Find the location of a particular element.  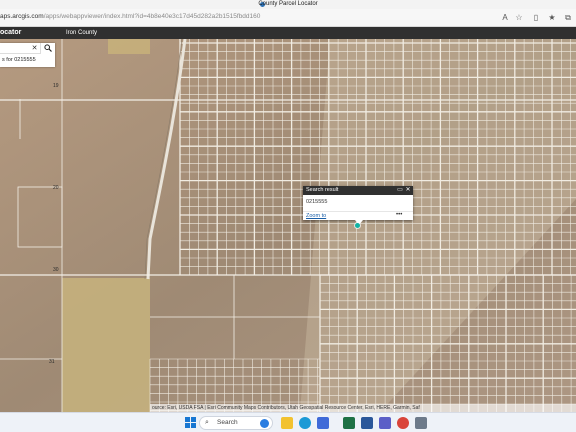

microsoft-store-icon is located at coordinates (323, 423).